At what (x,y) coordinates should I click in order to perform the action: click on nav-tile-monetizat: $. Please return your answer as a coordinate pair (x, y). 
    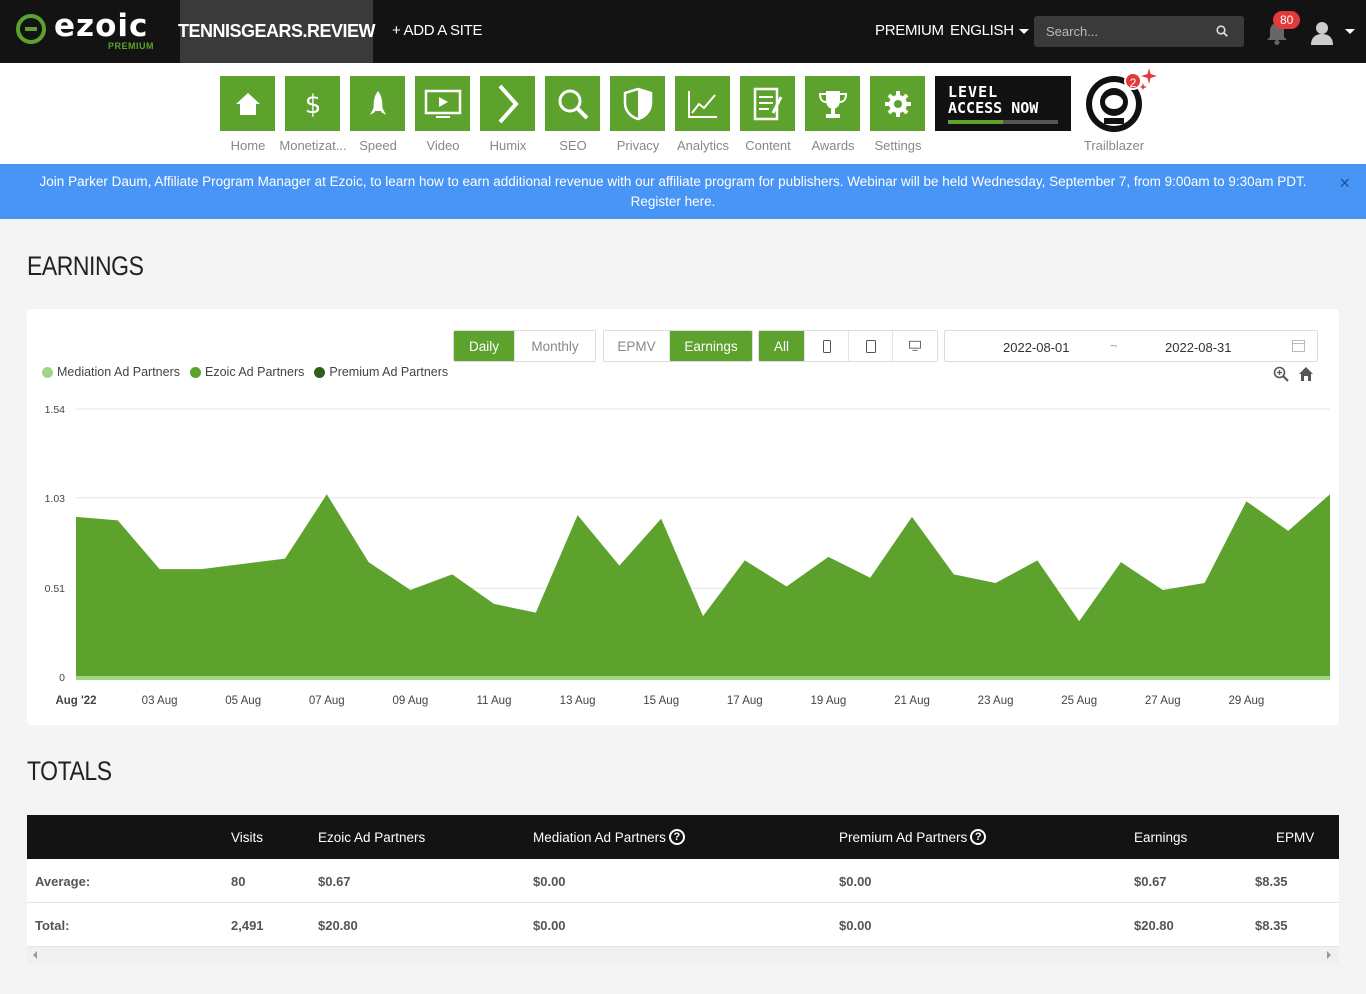
    Looking at the image, I should click on (312, 103).